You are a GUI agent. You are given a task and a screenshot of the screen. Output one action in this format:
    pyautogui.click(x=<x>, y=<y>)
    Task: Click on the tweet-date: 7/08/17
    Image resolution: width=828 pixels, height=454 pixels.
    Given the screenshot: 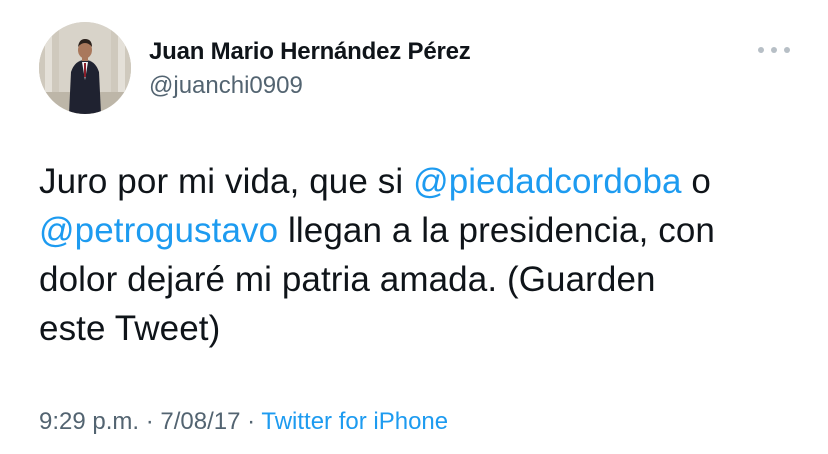 What is the action you would take?
    pyautogui.click(x=200, y=421)
    